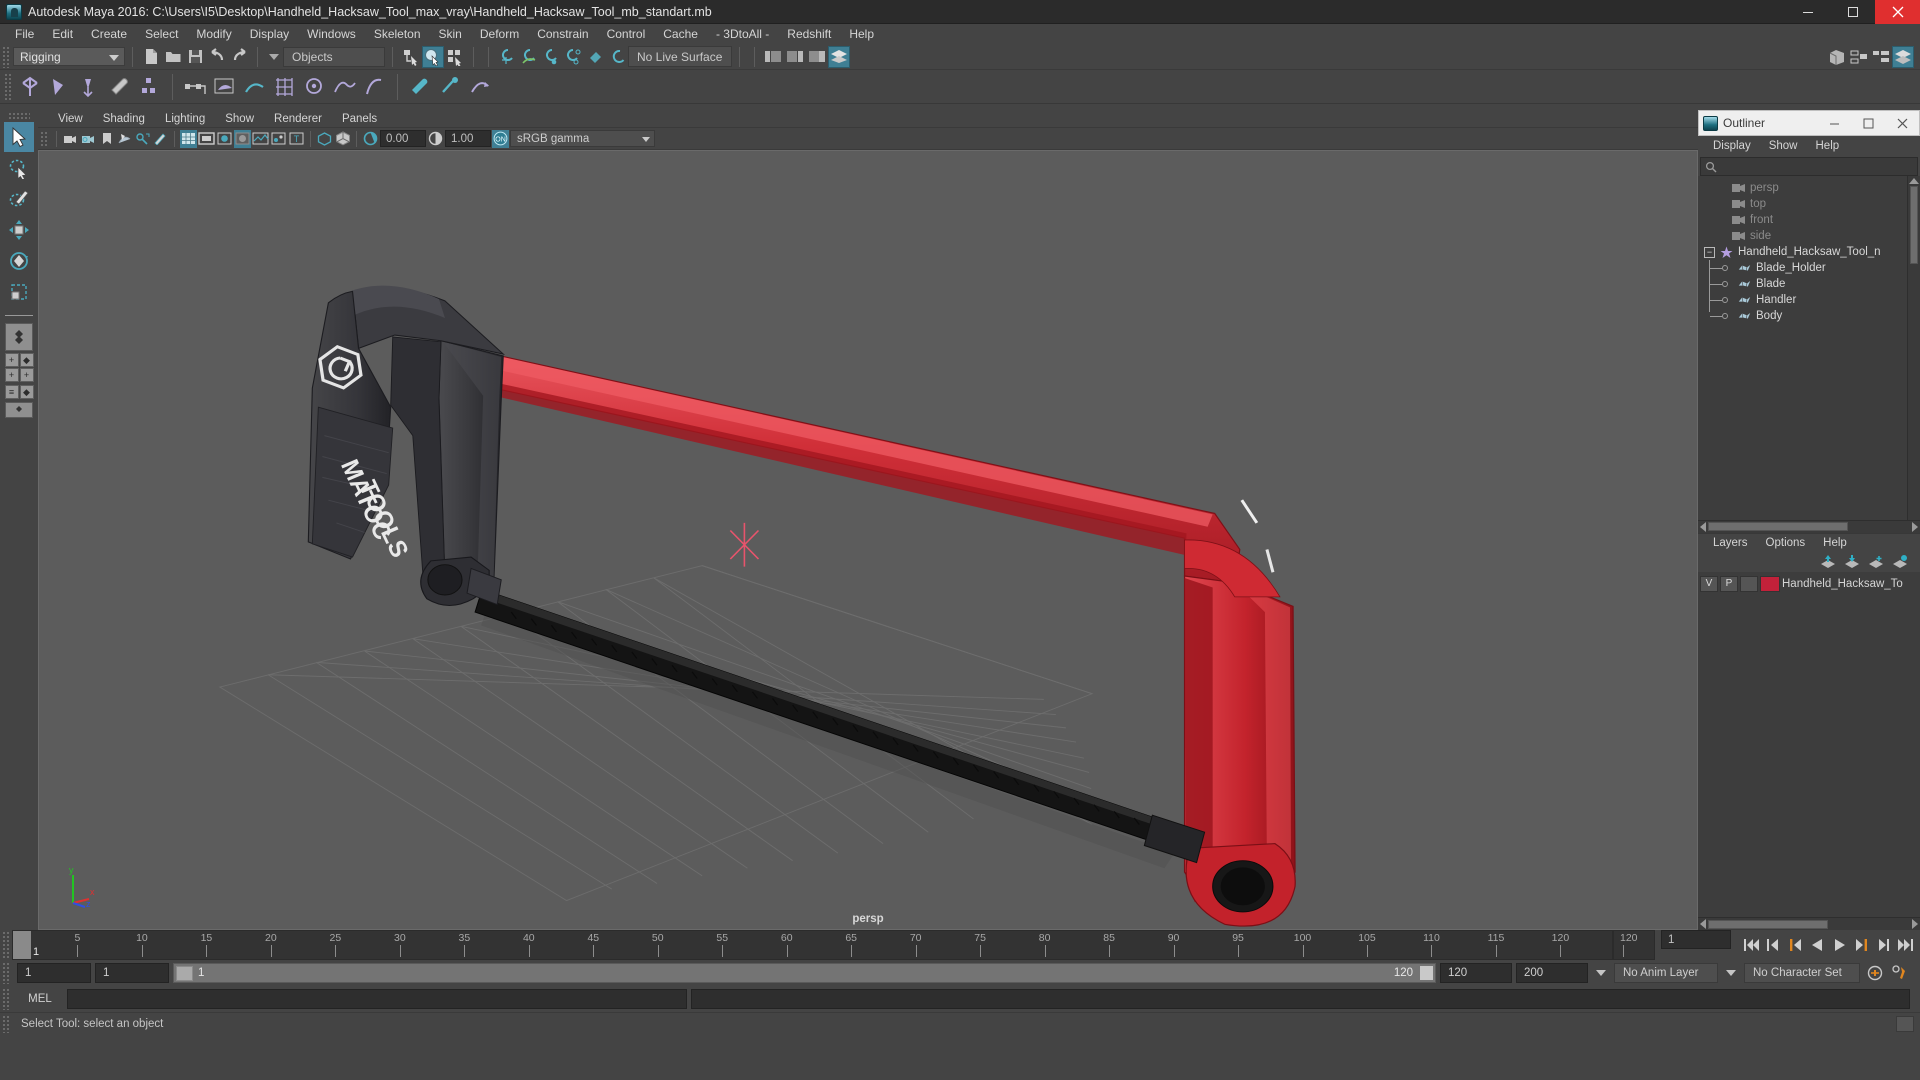  What do you see at coordinates (773, 57) in the screenshot?
I see `show-hide-attribute-editor-icon` at bounding box center [773, 57].